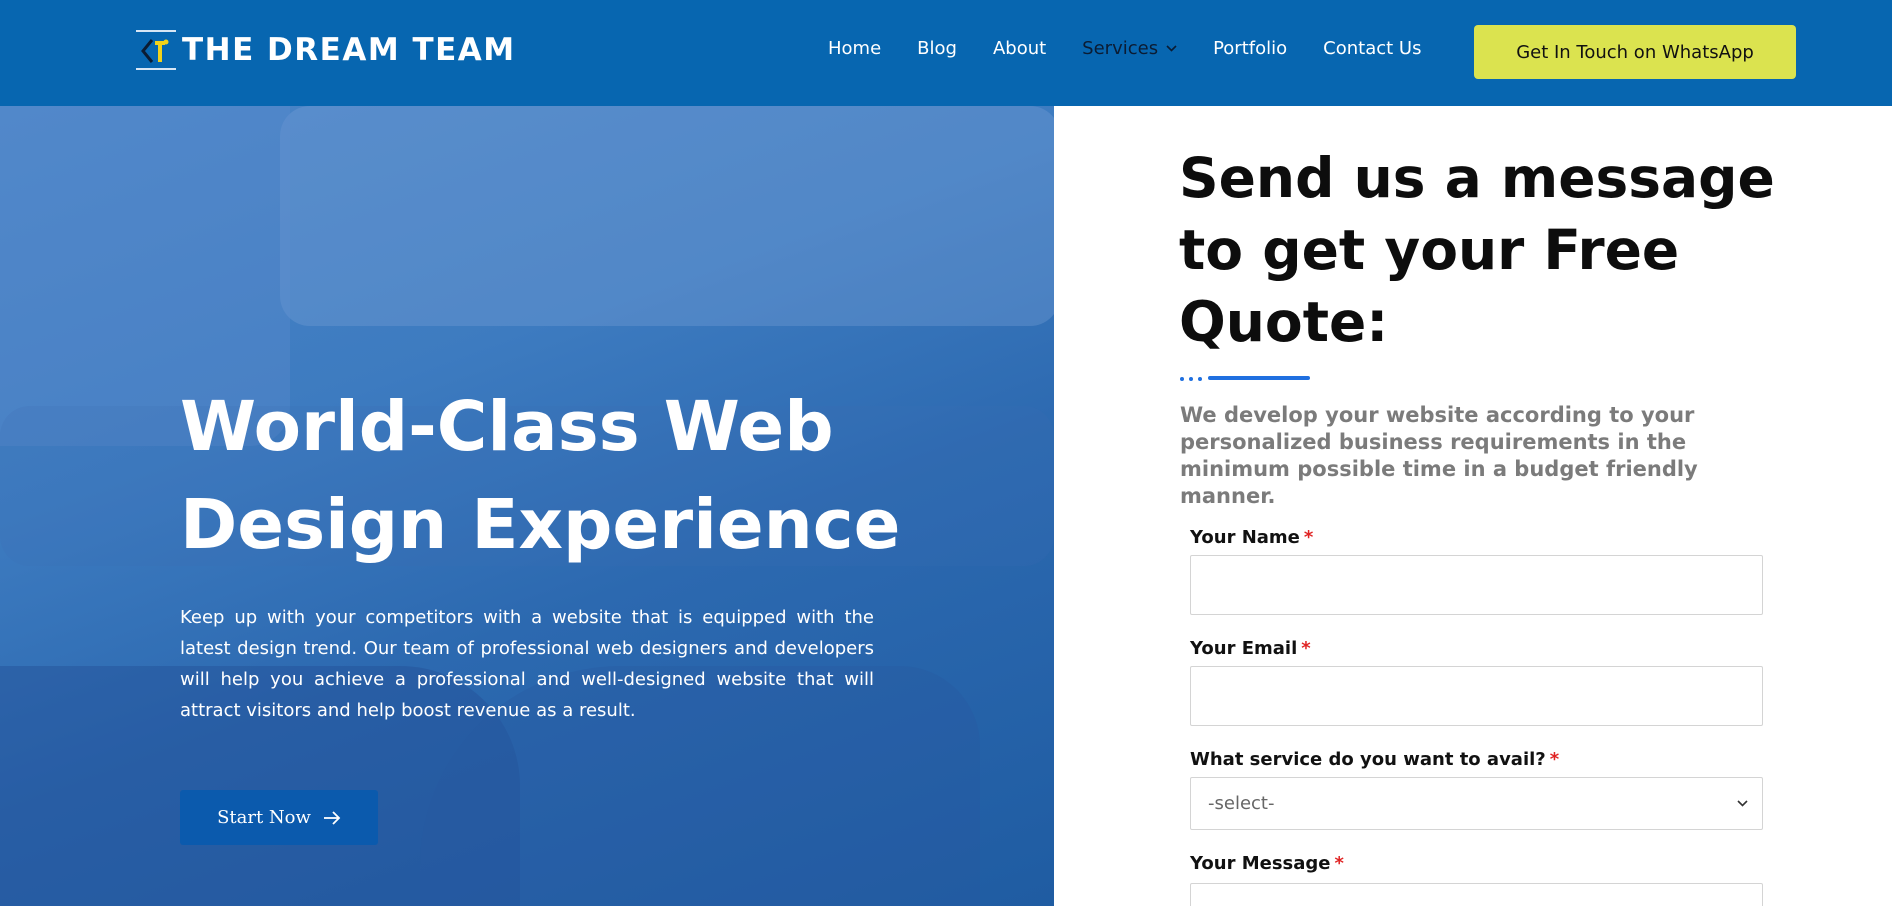  I want to click on logo-text: THE DREAM TEAM, so click(349, 50).